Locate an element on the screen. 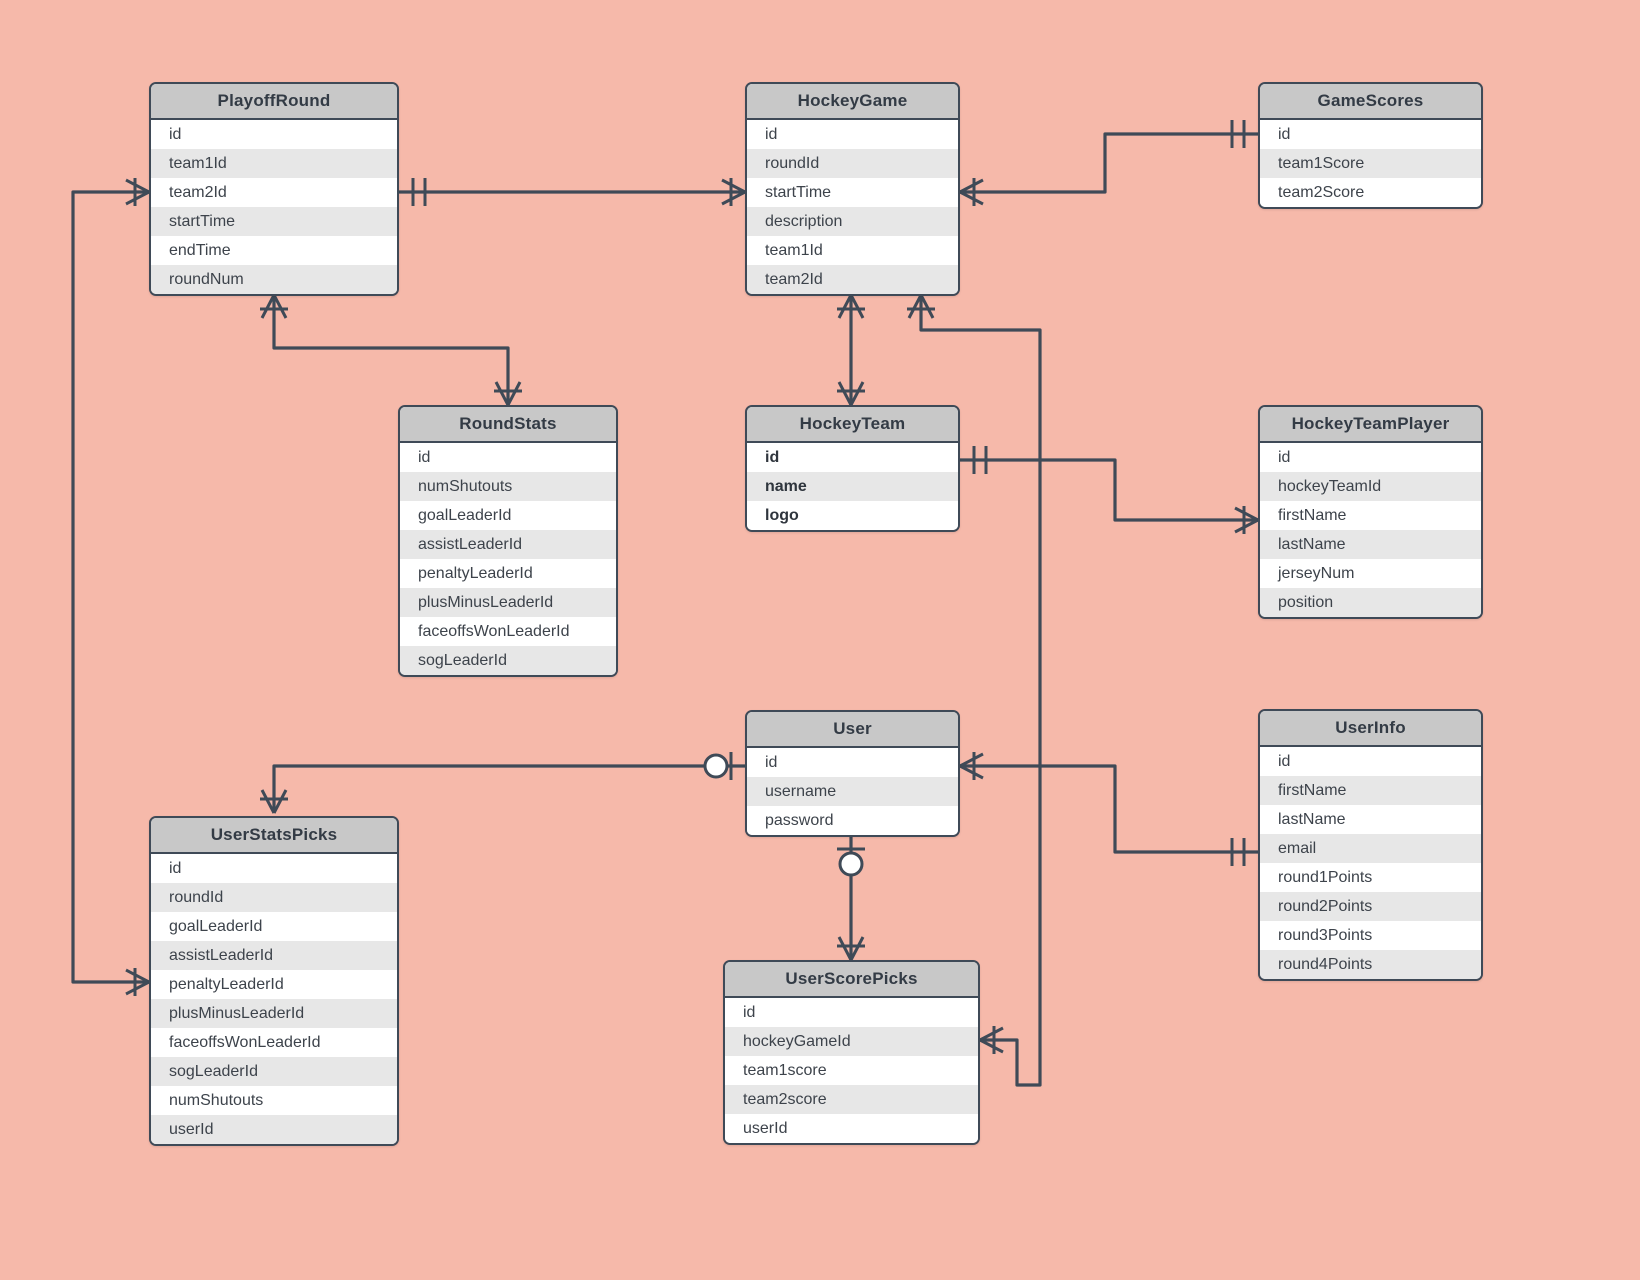 The width and height of the screenshot is (1640, 1280). line-playoffround-userstatspicks is located at coordinates (110, 587).